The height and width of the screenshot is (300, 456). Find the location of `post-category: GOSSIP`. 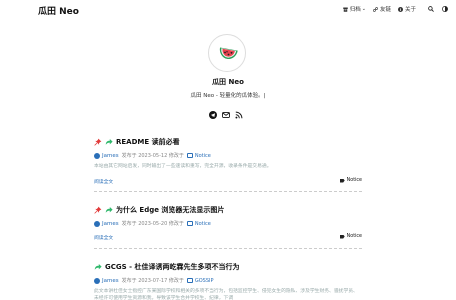

post-category: GOSSIP is located at coordinates (200, 280).